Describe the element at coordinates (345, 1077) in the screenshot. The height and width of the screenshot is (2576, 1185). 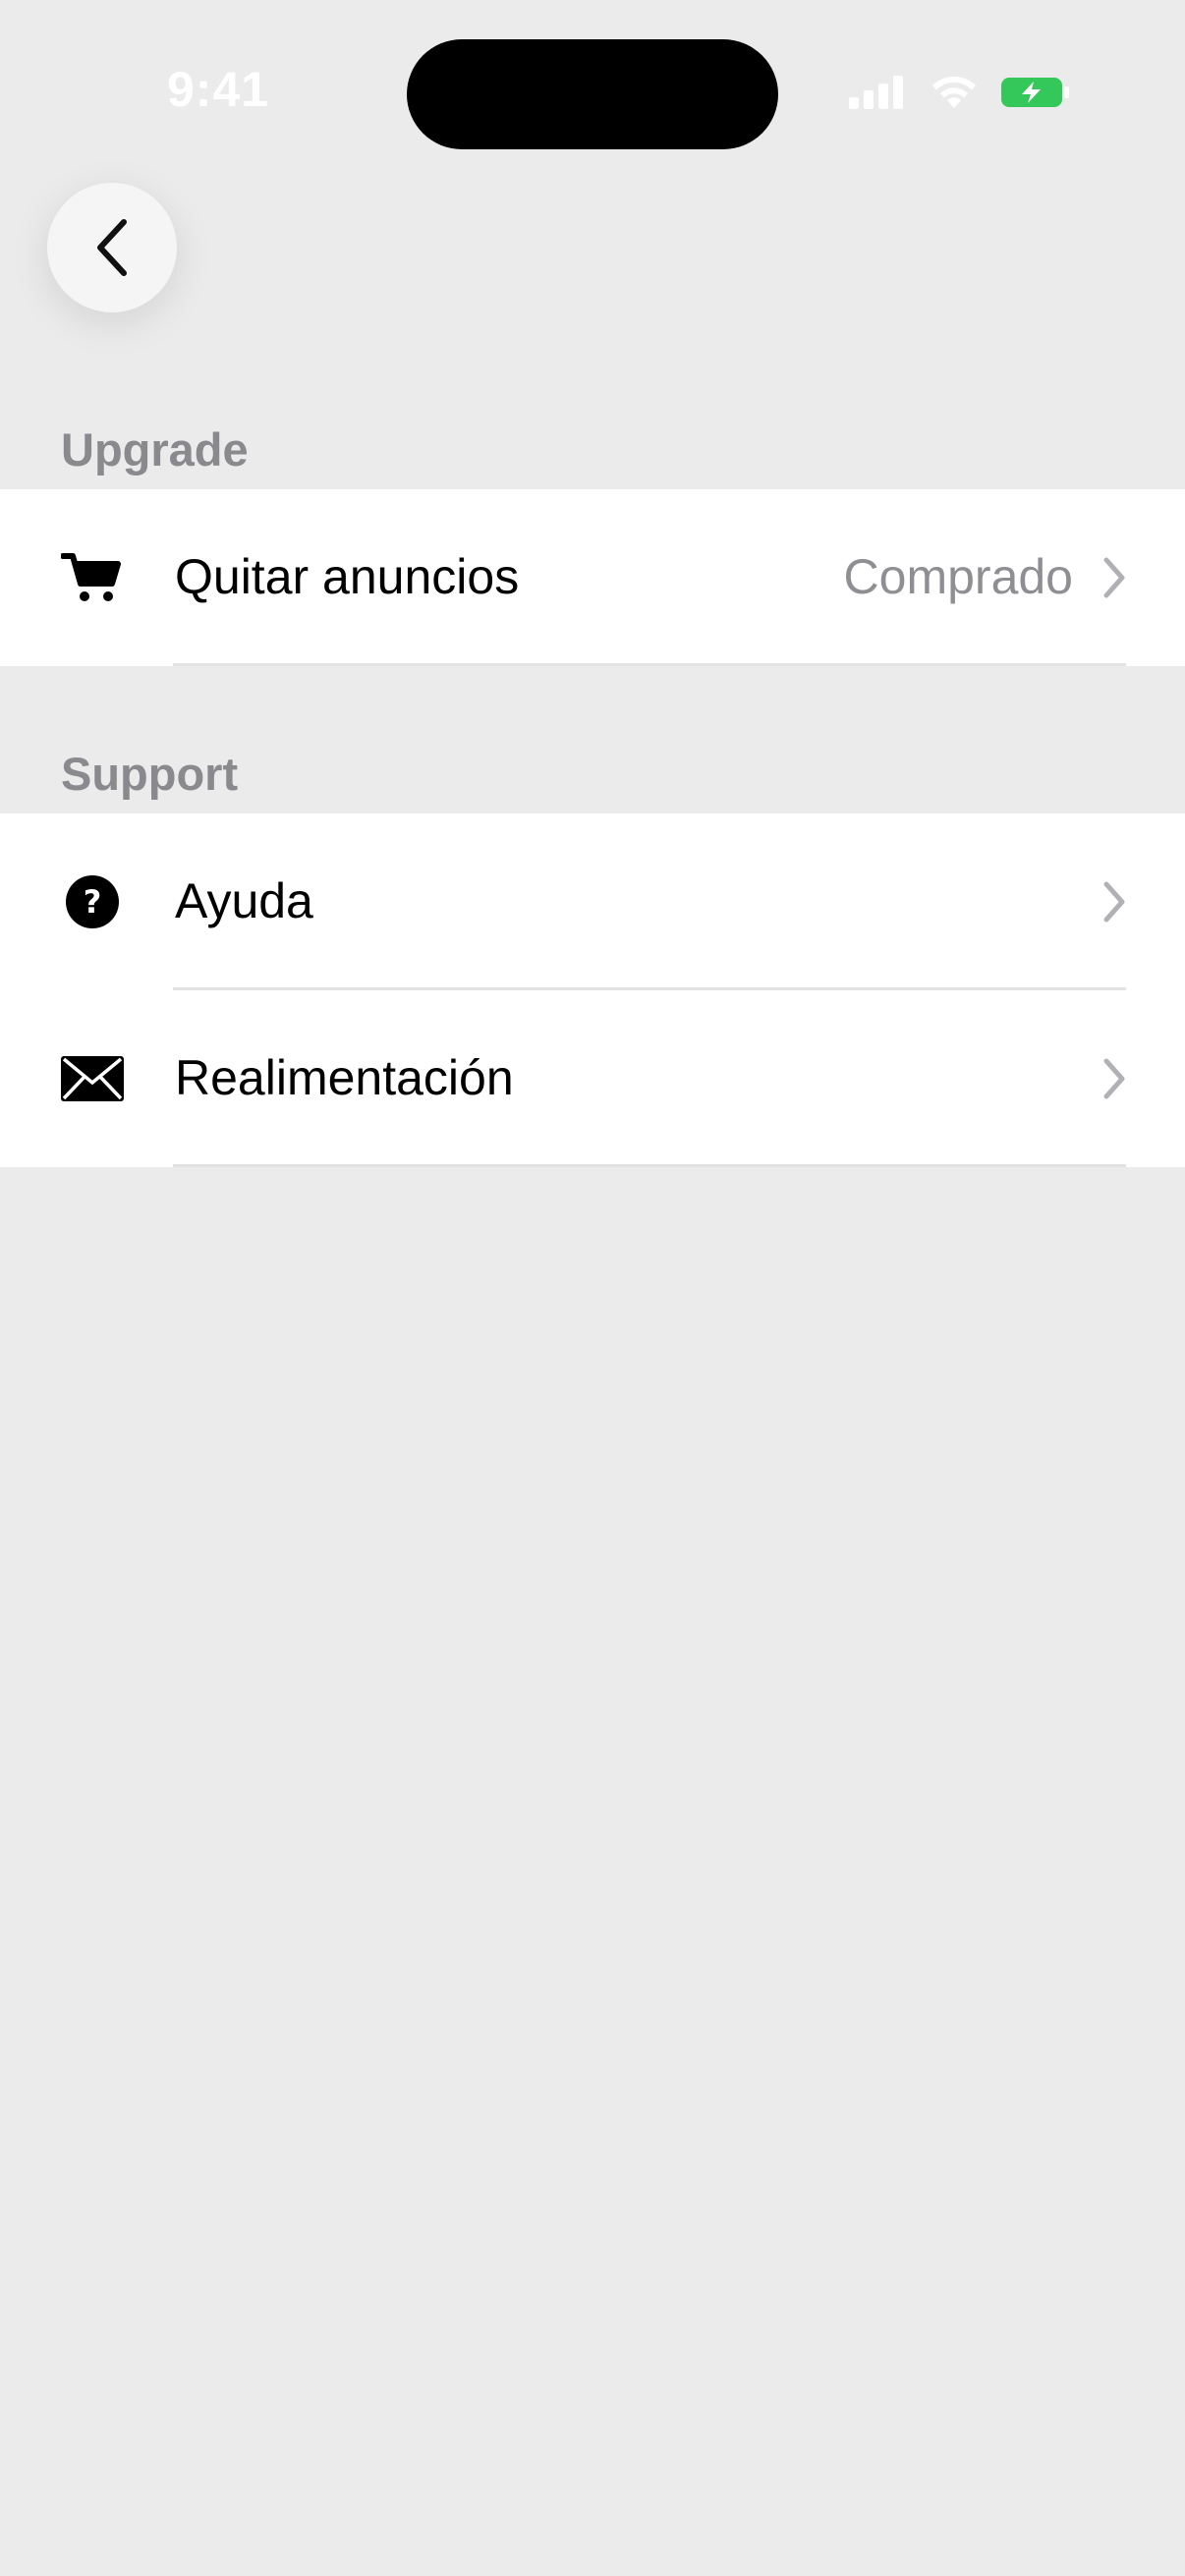
I see `row-label-realimentacion: Realimentación` at that location.